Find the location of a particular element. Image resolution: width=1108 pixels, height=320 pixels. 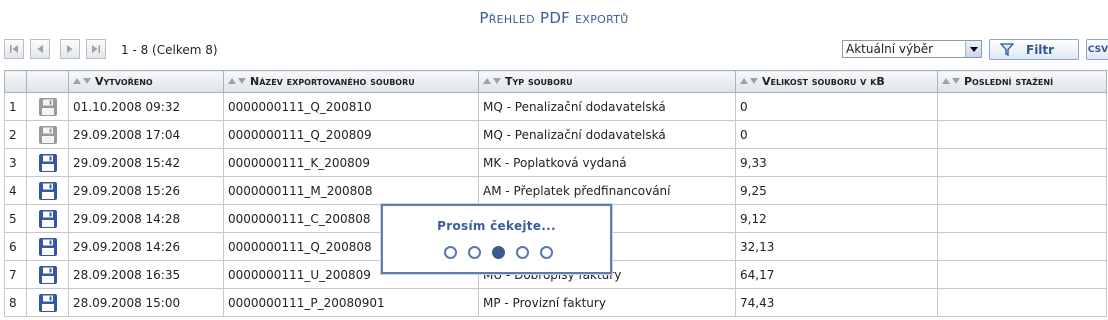

header-file-type-label: Typ souboru is located at coordinates (539, 81).